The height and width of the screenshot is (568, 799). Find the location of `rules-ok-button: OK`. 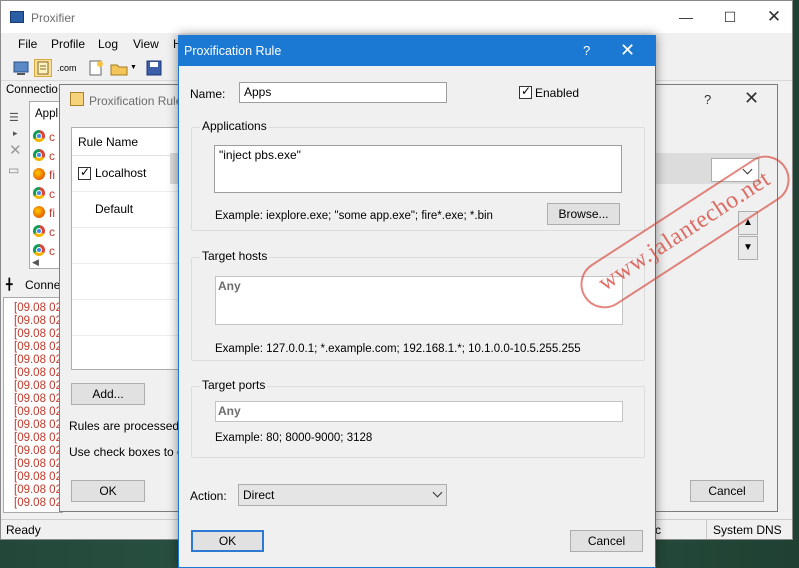

rules-ok-button: OK is located at coordinates (108, 491).